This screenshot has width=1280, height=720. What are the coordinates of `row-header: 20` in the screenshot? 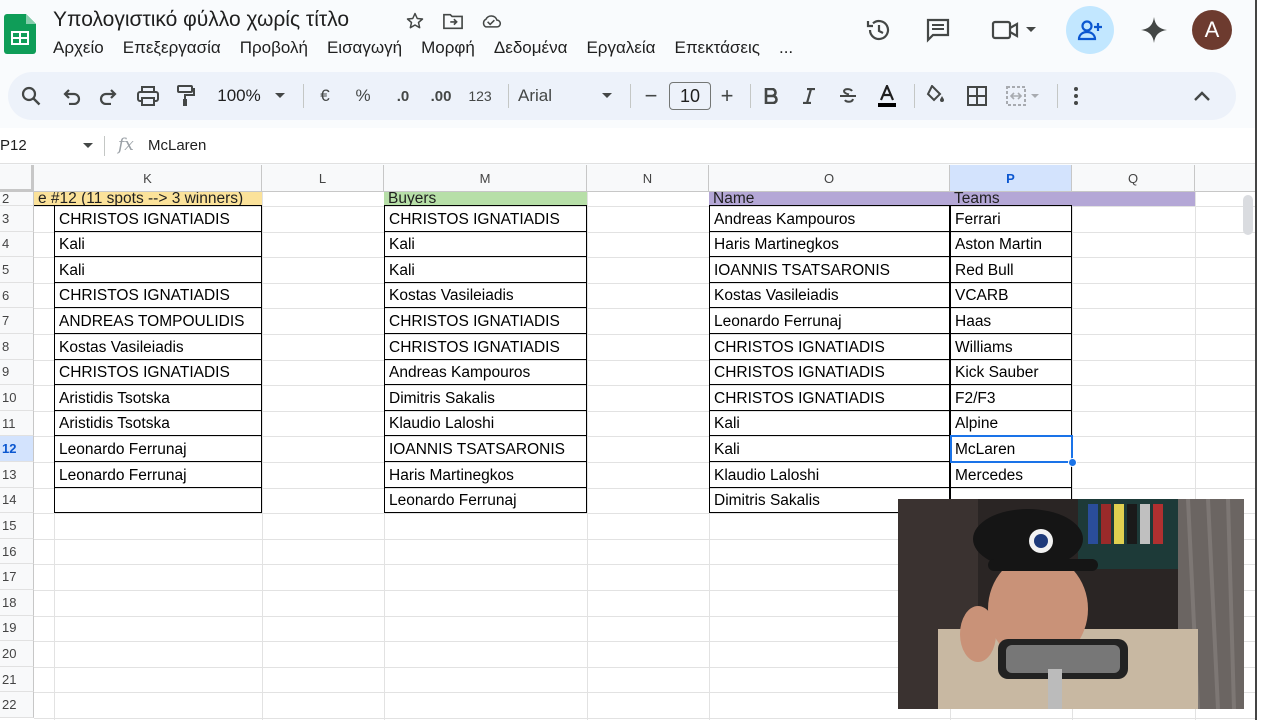 It's located at (17, 654).